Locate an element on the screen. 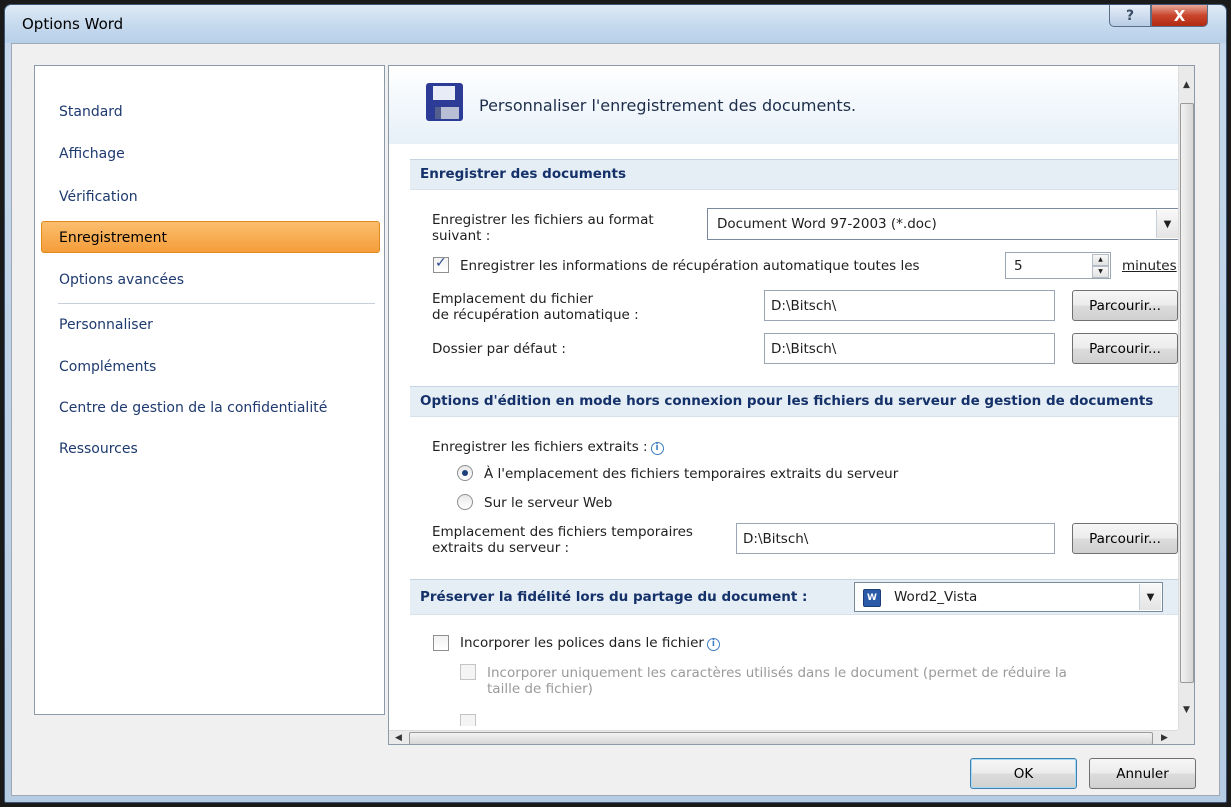  nav-item-complements: Compléments is located at coordinates (208, 367).